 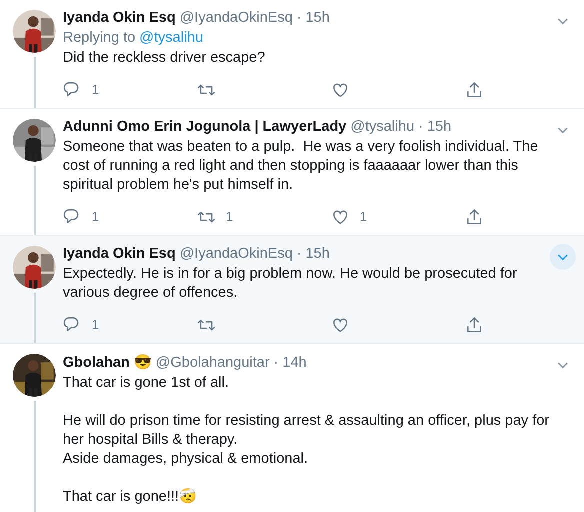 What do you see at coordinates (205, 127) in the screenshot?
I see `author-name: Adunni Omo Erin Jogunola | LawyerLady` at bounding box center [205, 127].